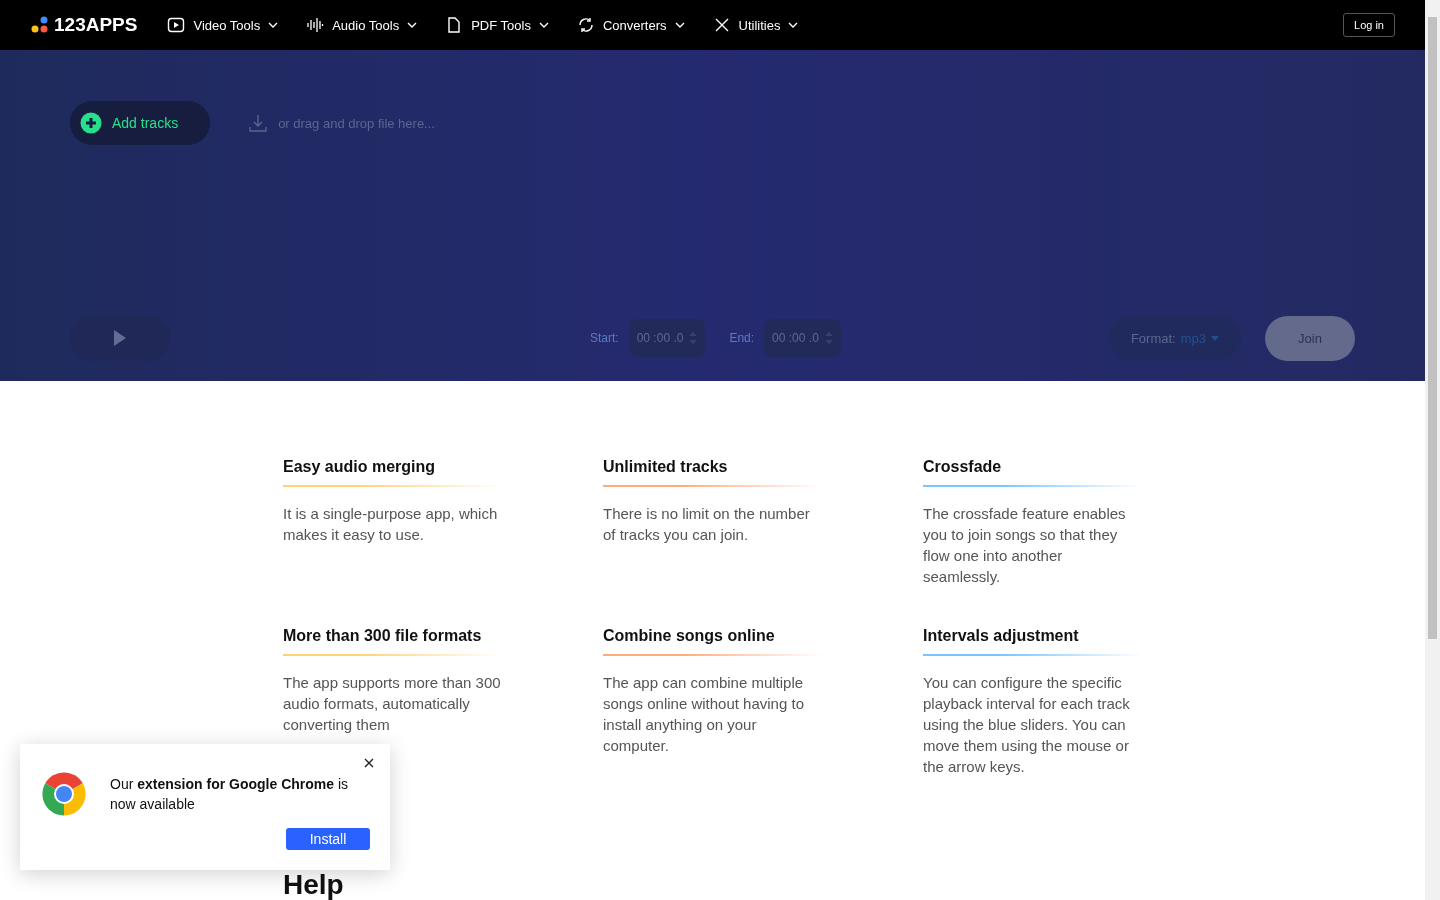 This screenshot has height=900, width=1440. Describe the element at coordinates (328, 839) in the screenshot. I see `install-button: Install` at that location.